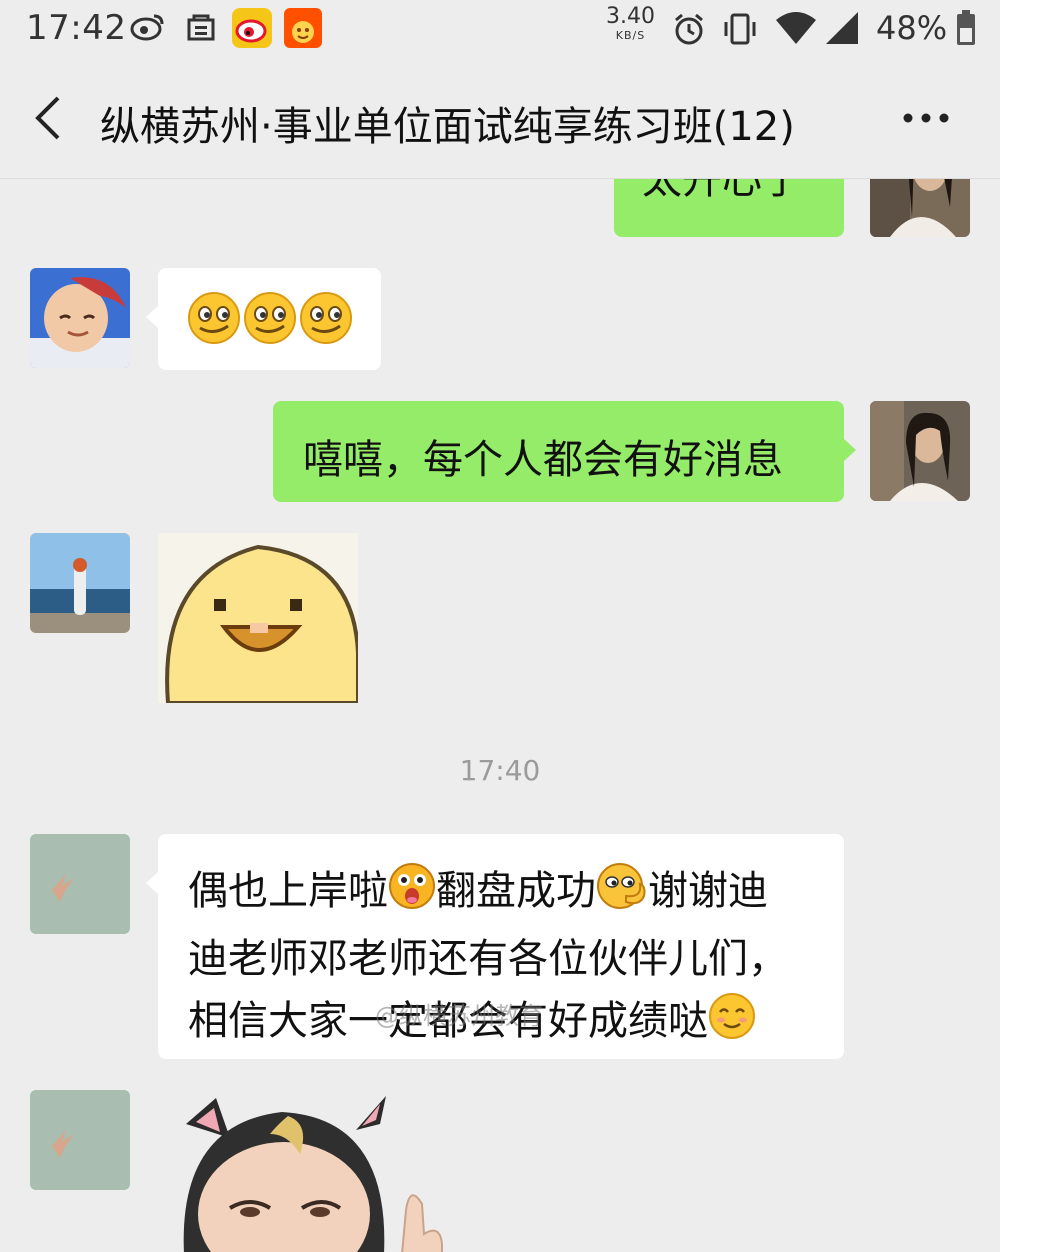 Image resolution: width=1038 pixels, height=1252 pixels. I want to click on weibo-red-app-icon, so click(252, 28).